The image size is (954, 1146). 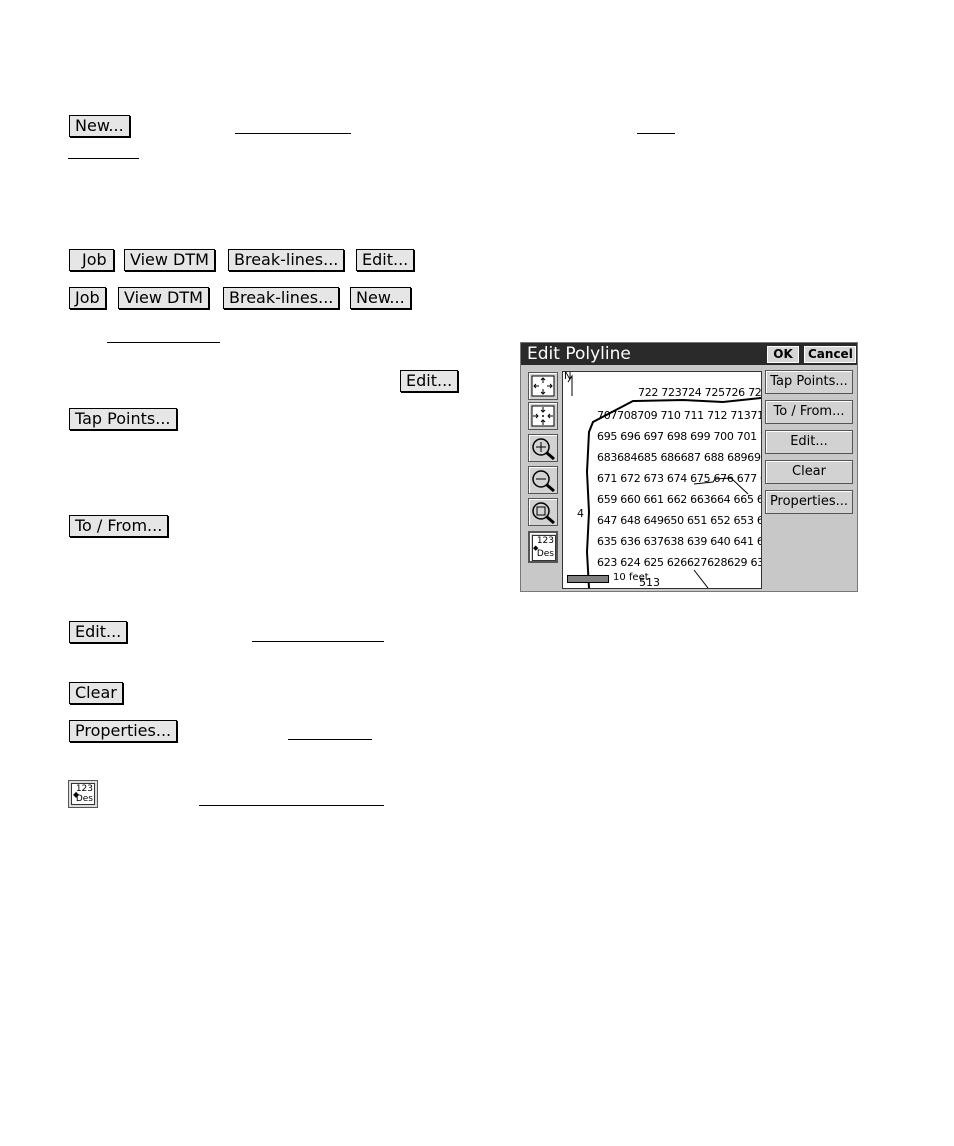 What do you see at coordinates (679, 562) in the screenshot?
I see `map-point-row: 623 624 625 626627628629 630` at bounding box center [679, 562].